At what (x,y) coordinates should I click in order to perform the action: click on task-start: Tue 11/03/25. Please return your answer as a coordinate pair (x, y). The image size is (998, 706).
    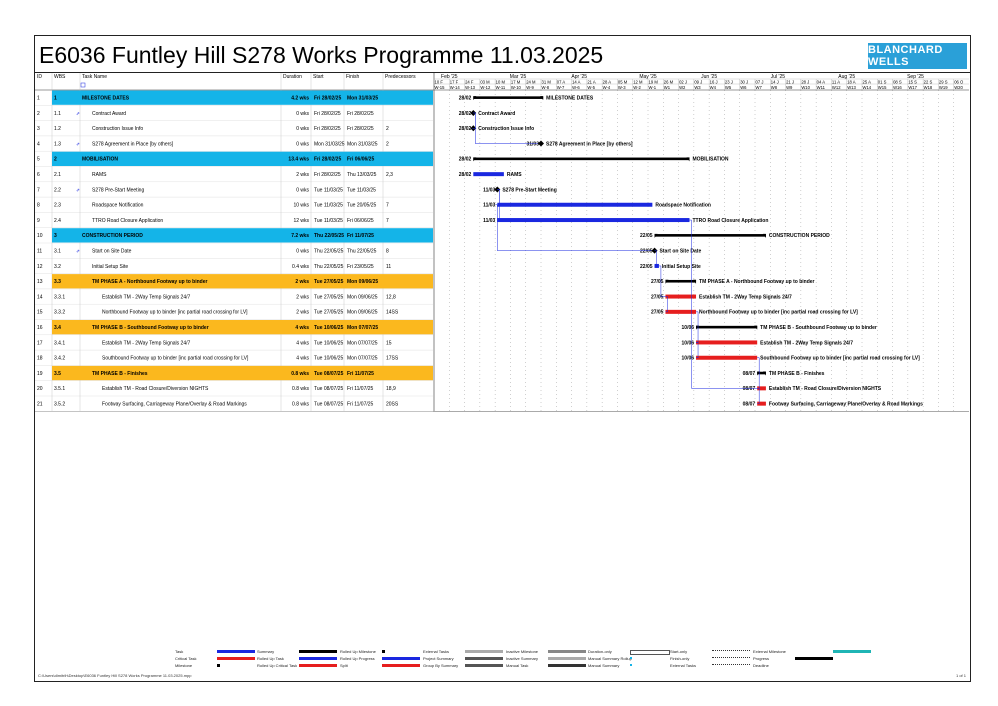
    Looking at the image, I should click on (328, 190).